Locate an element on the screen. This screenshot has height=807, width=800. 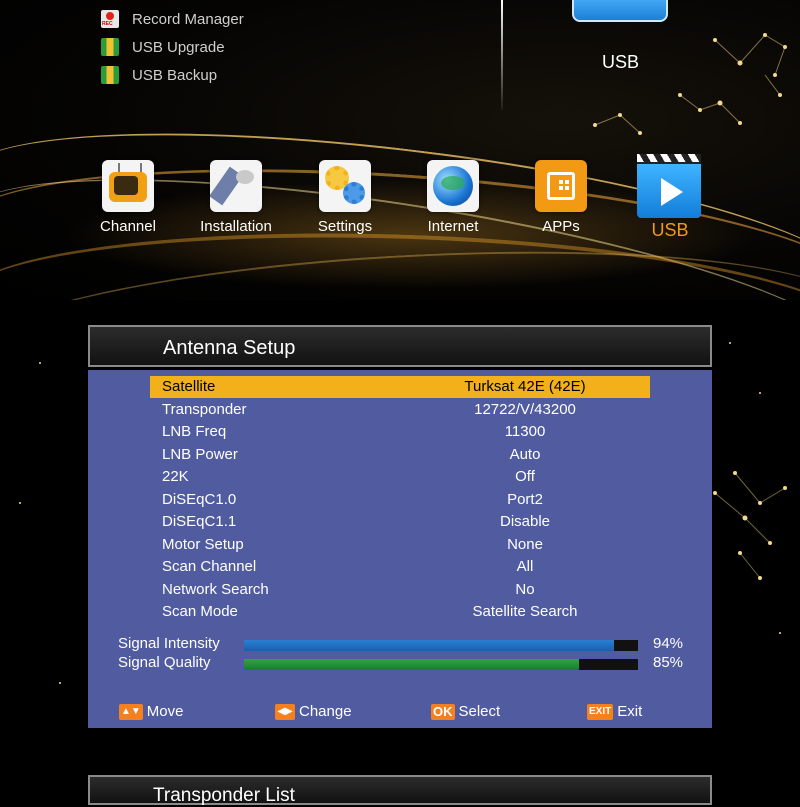
submenu-item-usb-backup: USB Backup is located at coordinates (172, 75).